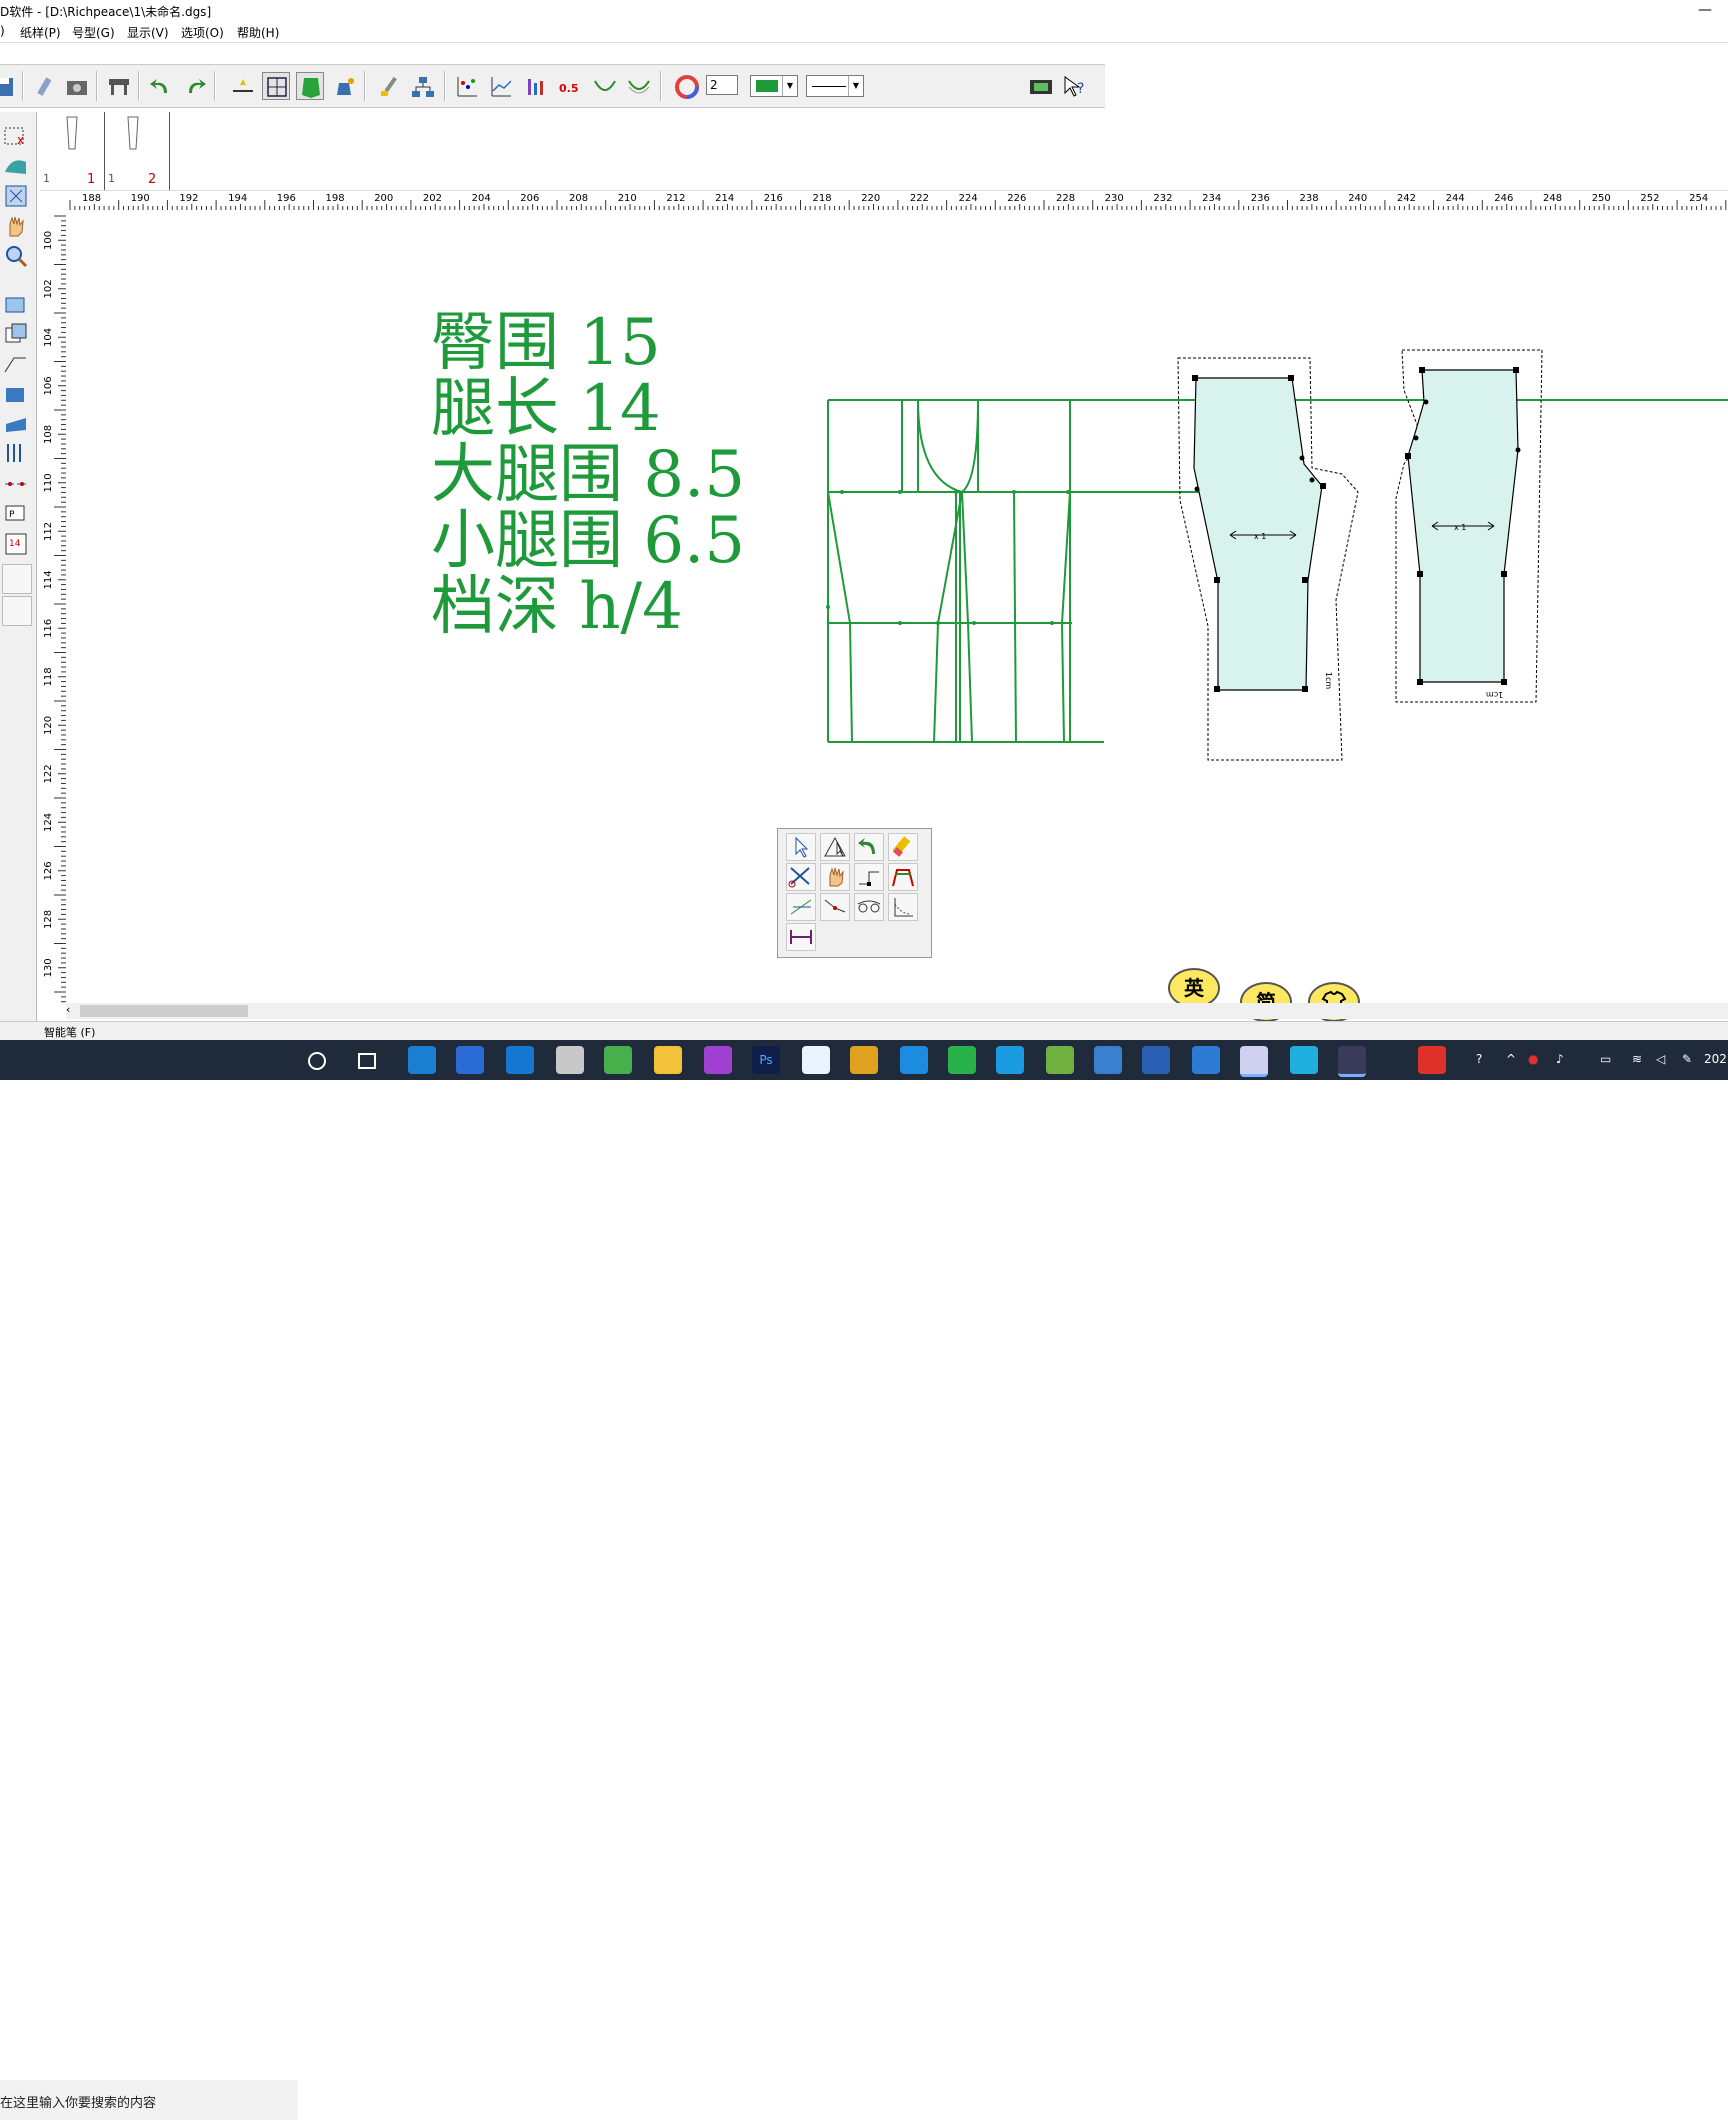 The width and height of the screenshot is (1728, 2120). Describe the element at coordinates (1010, 1060) in the screenshot. I see `qq-icon` at that location.